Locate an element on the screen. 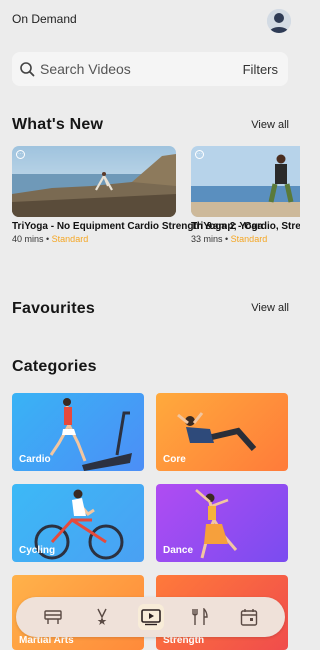  category-card-dance: Dance is located at coordinates (222, 523).